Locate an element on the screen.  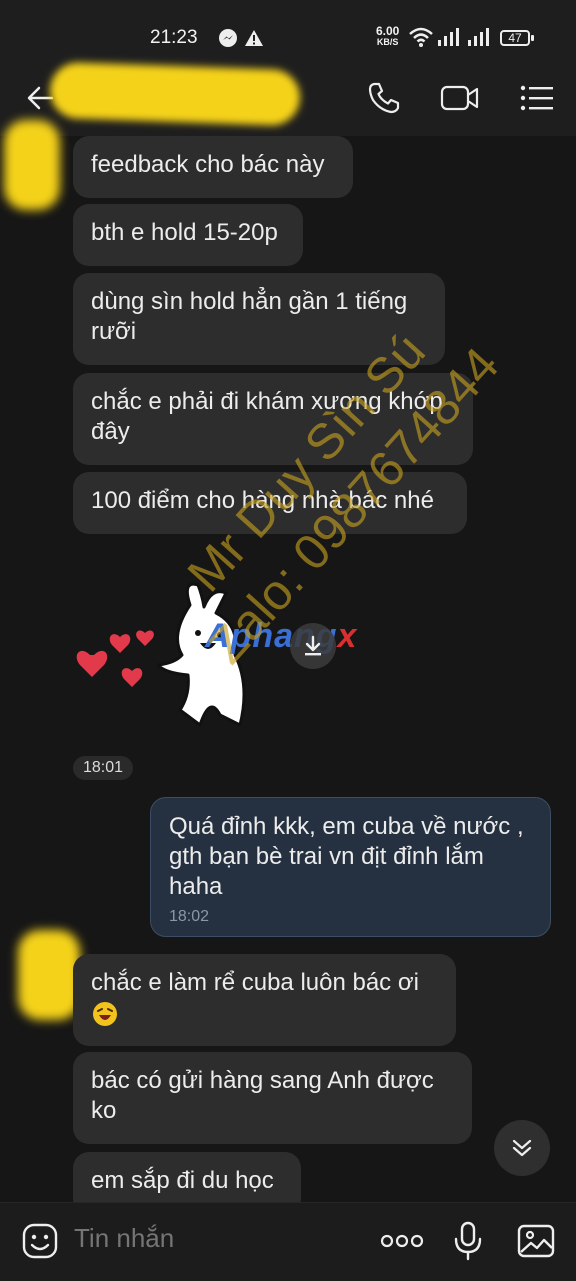
message-bubble: bth e hold 15-20p is located at coordinates (188, 235).